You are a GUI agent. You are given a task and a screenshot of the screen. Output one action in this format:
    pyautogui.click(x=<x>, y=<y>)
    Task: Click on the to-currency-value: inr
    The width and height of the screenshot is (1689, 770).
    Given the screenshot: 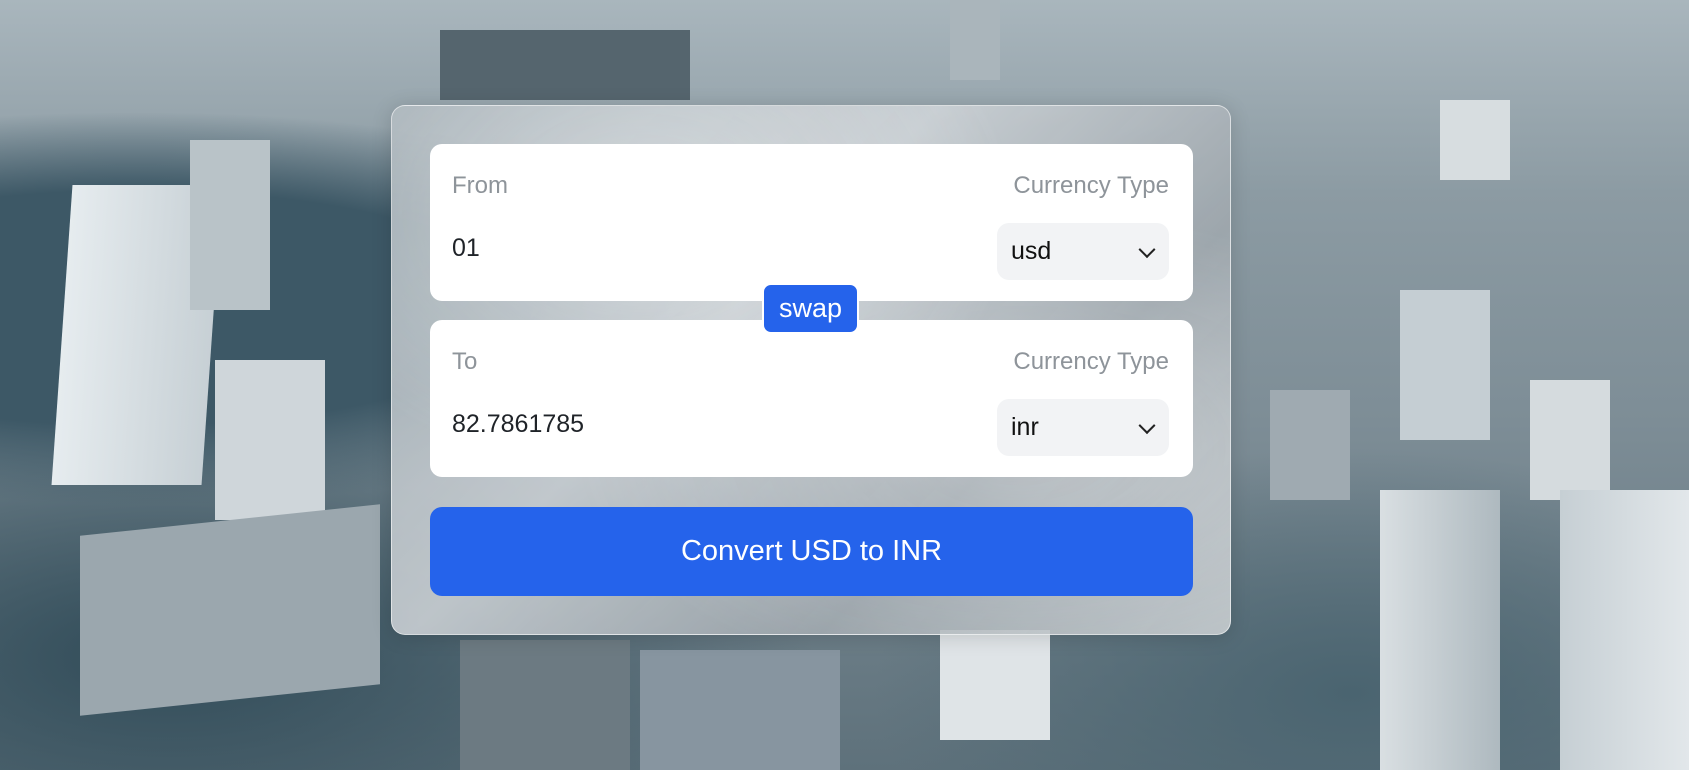 What is the action you would take?
    pyautogui.click(x=1025, y=427)
    